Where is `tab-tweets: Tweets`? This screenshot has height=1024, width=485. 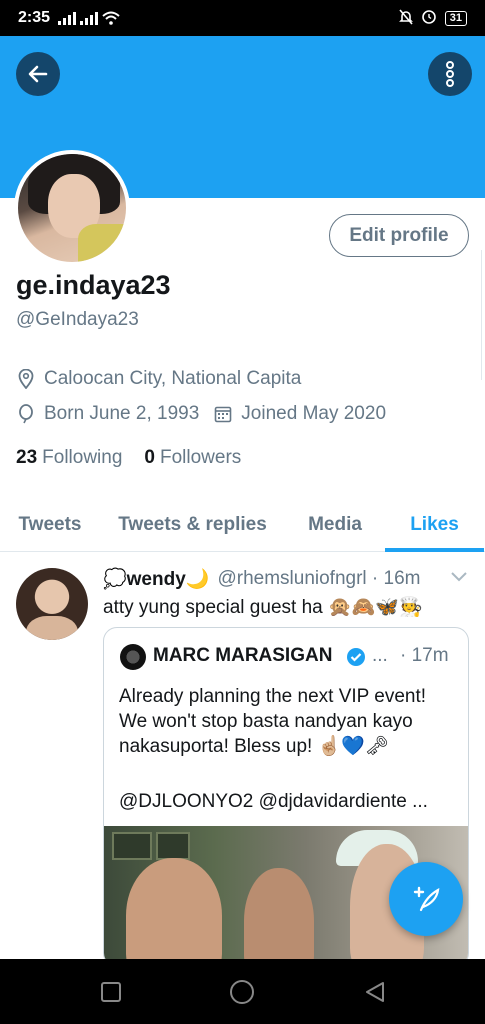 tab-tweets: Tweets is located at coordinates (50, 525).